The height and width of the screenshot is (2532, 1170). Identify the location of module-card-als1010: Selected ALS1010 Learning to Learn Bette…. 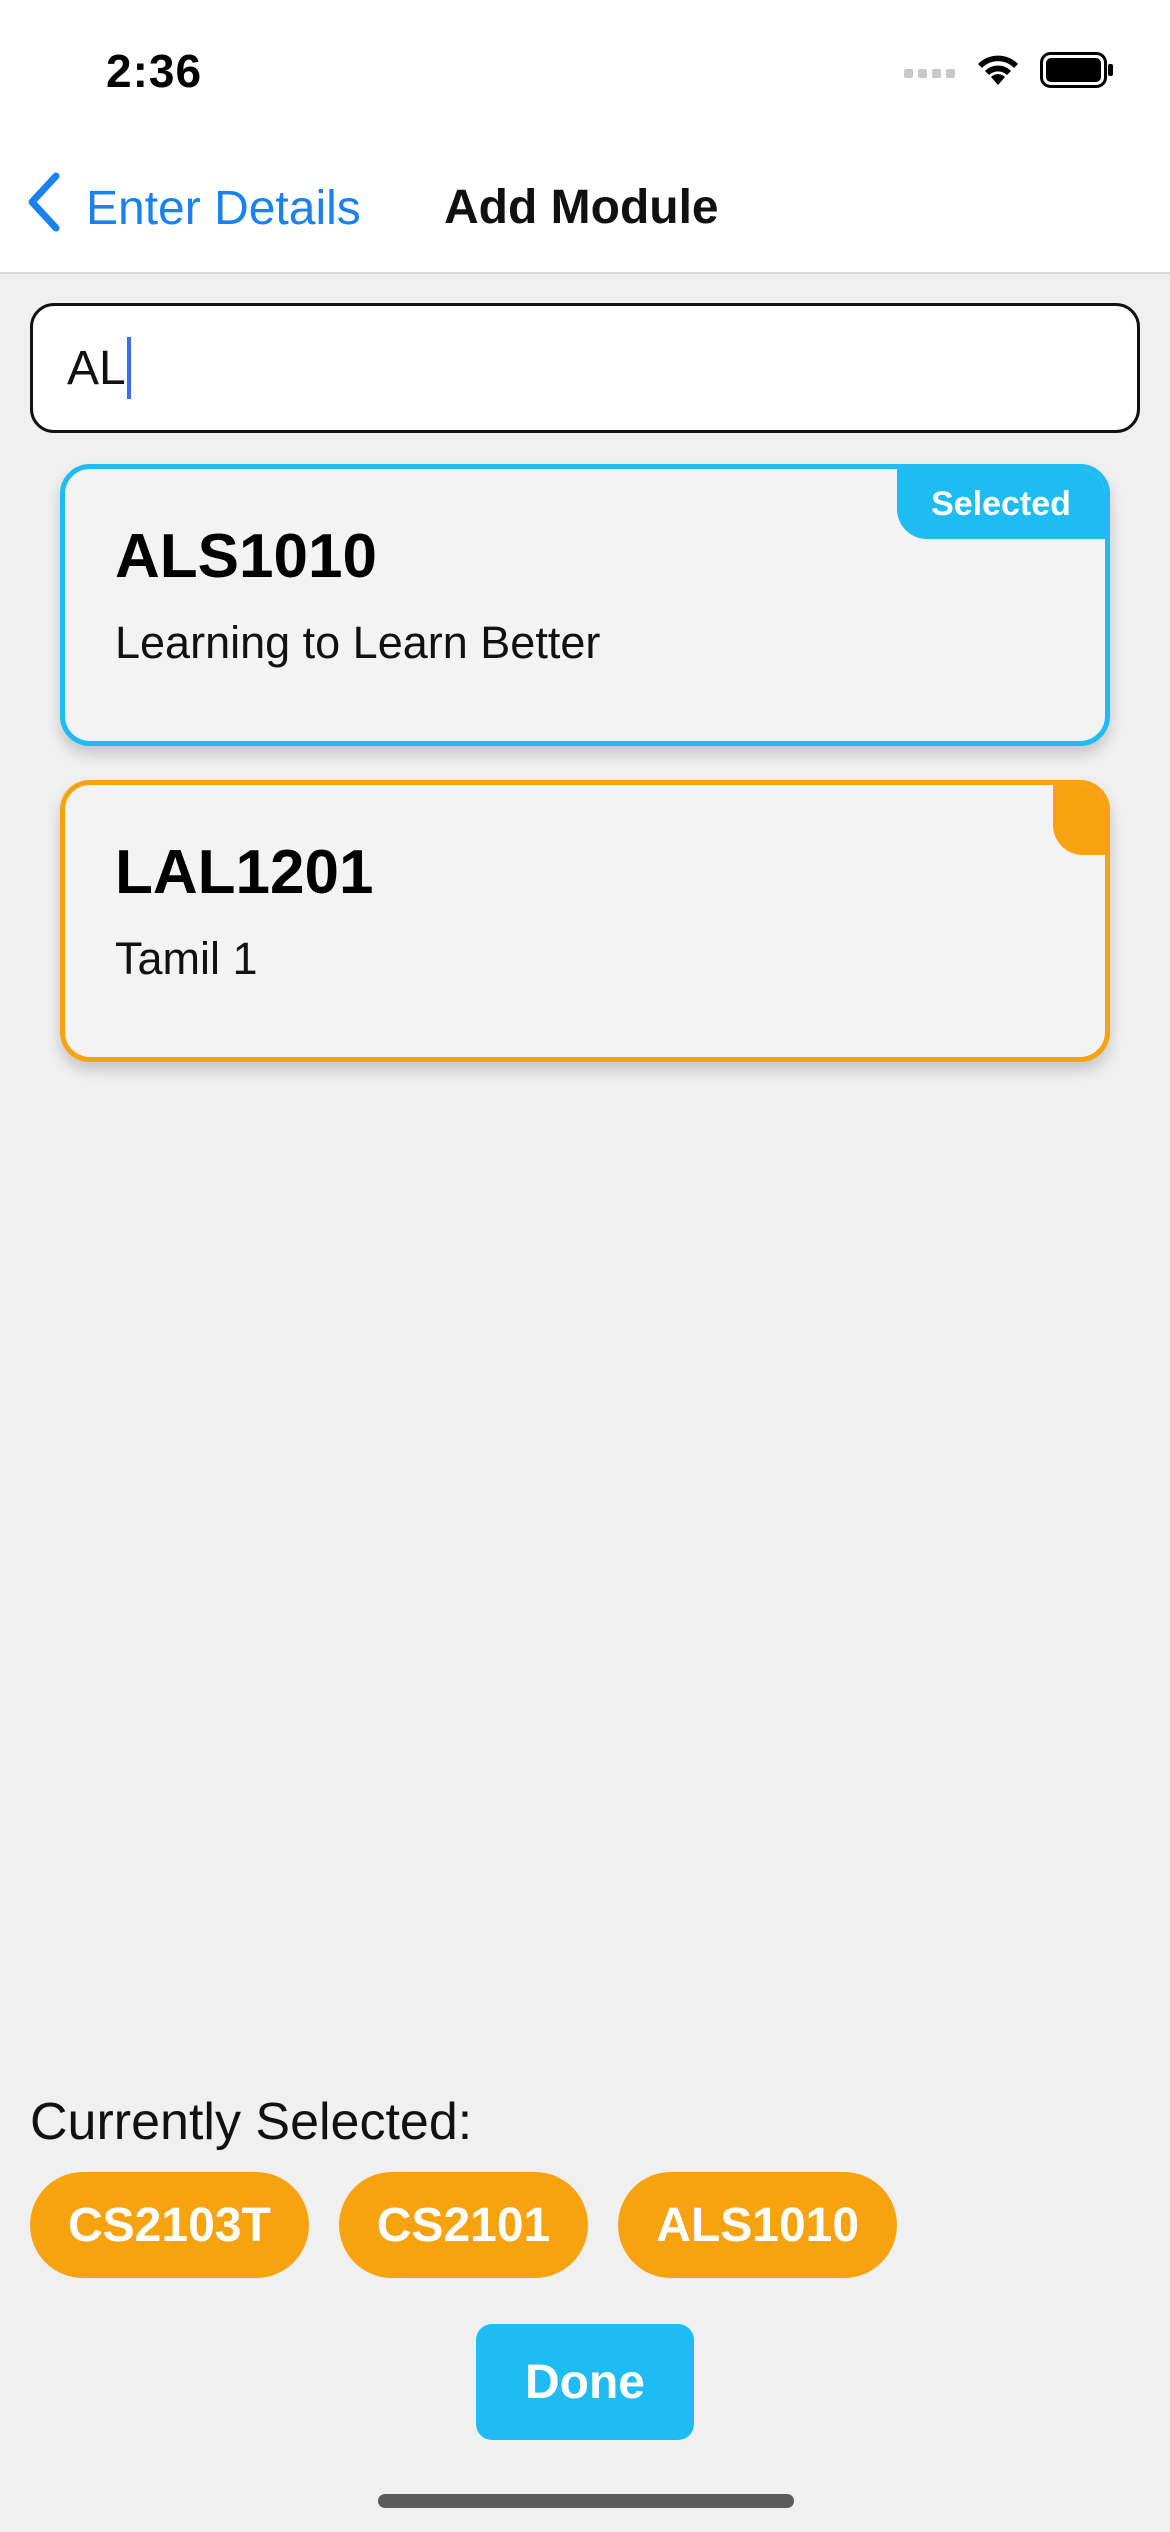
(585, 605).